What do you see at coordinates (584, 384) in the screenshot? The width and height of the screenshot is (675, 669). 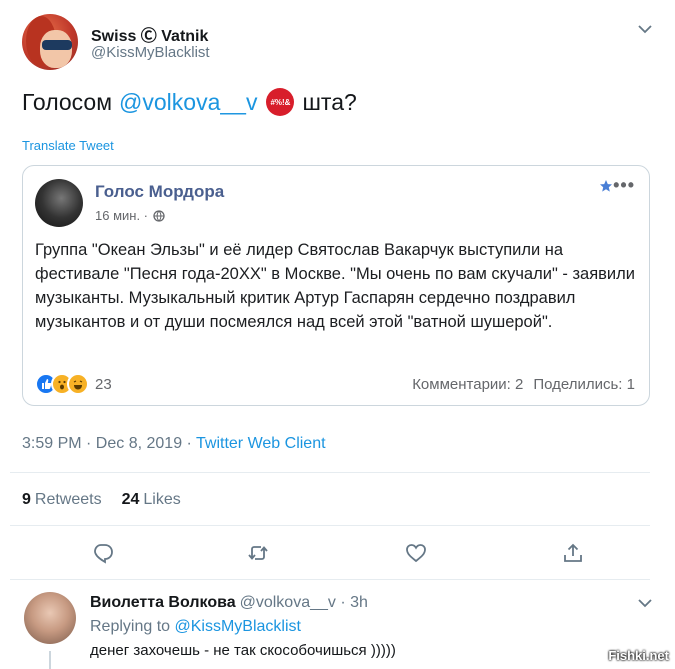 I see `shares-count: Поделились: 1` at bounding box center [584, 384].